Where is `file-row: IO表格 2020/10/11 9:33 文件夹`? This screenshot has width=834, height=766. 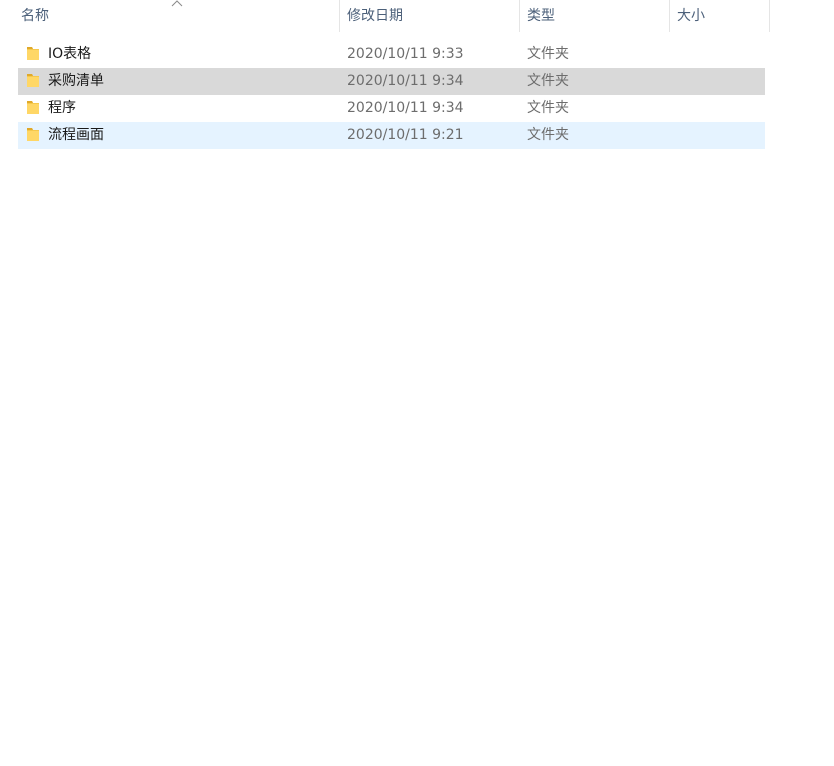 file-row: IO表格 2020/10/11 9:33 文件夹 is located at coordinates (391, 54).